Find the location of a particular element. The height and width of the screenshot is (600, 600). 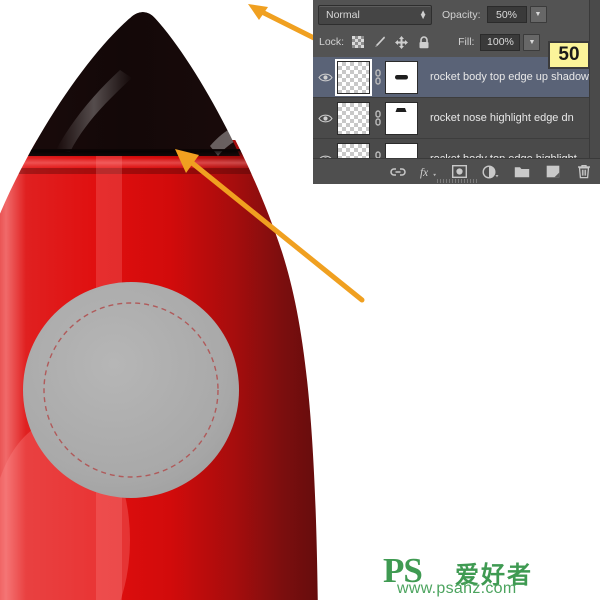

layers-panel-toolbar: fx is located at coordinates (456, 171).